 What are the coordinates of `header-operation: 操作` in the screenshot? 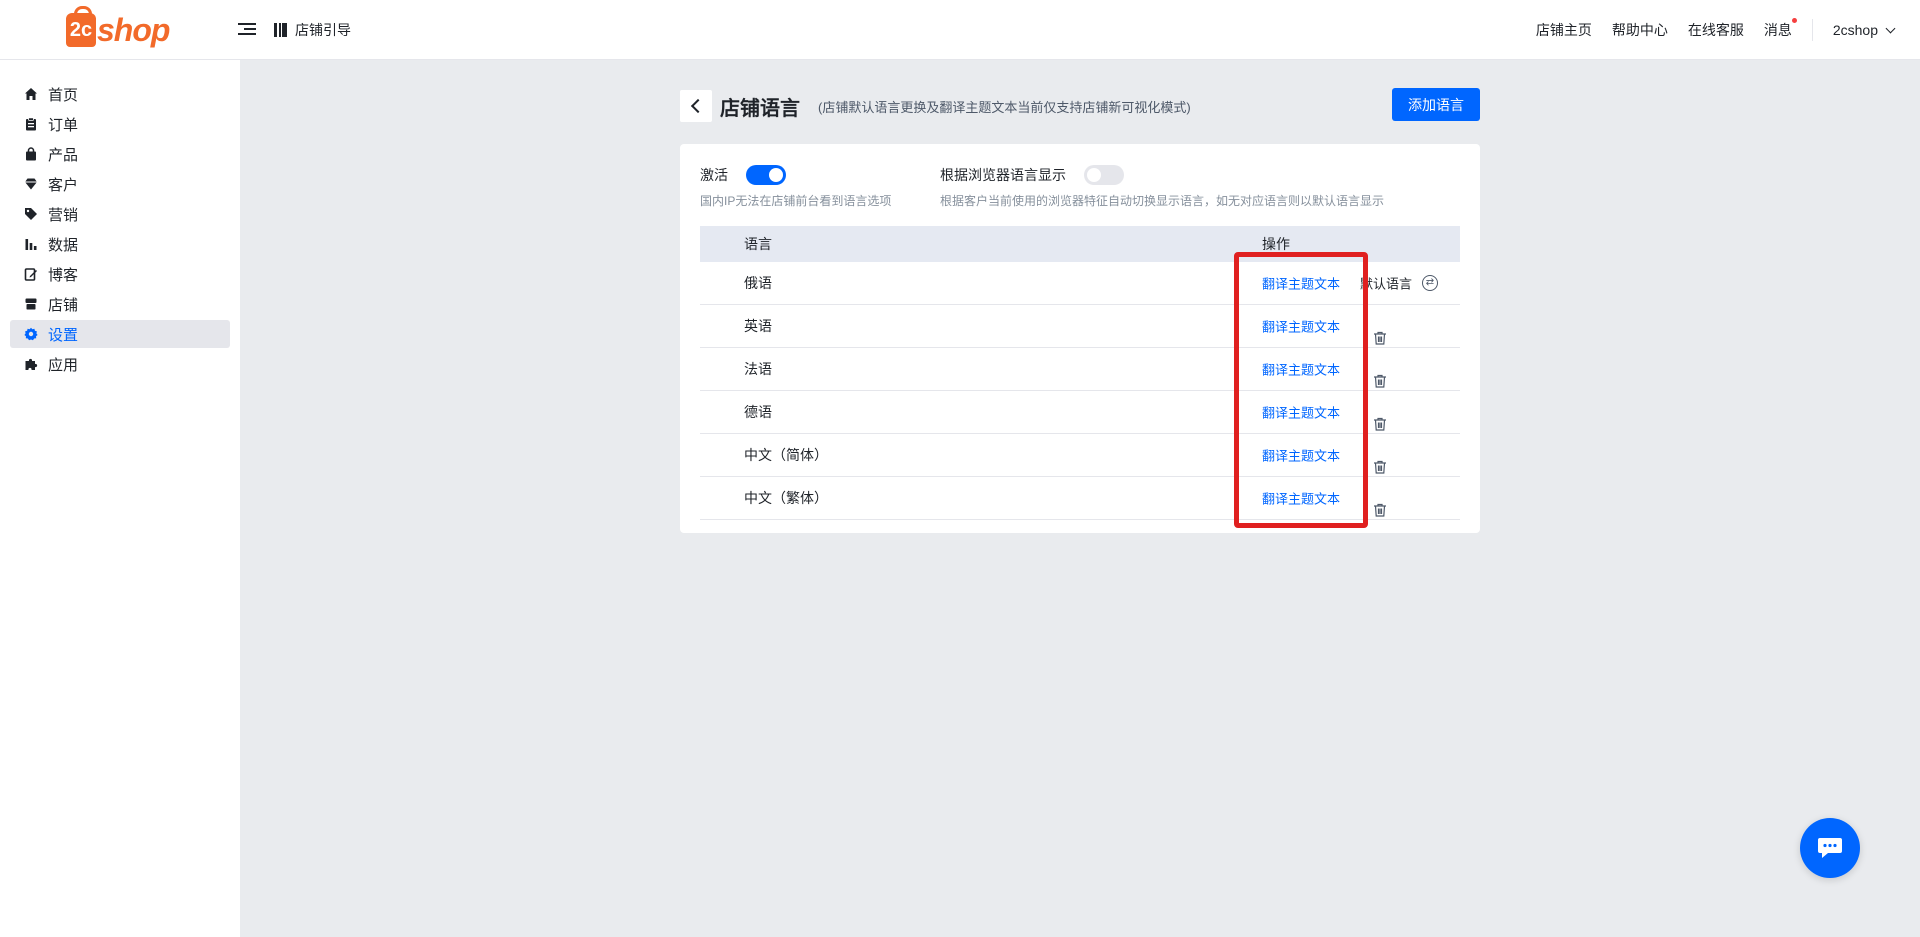 It's located at (1276, 244).